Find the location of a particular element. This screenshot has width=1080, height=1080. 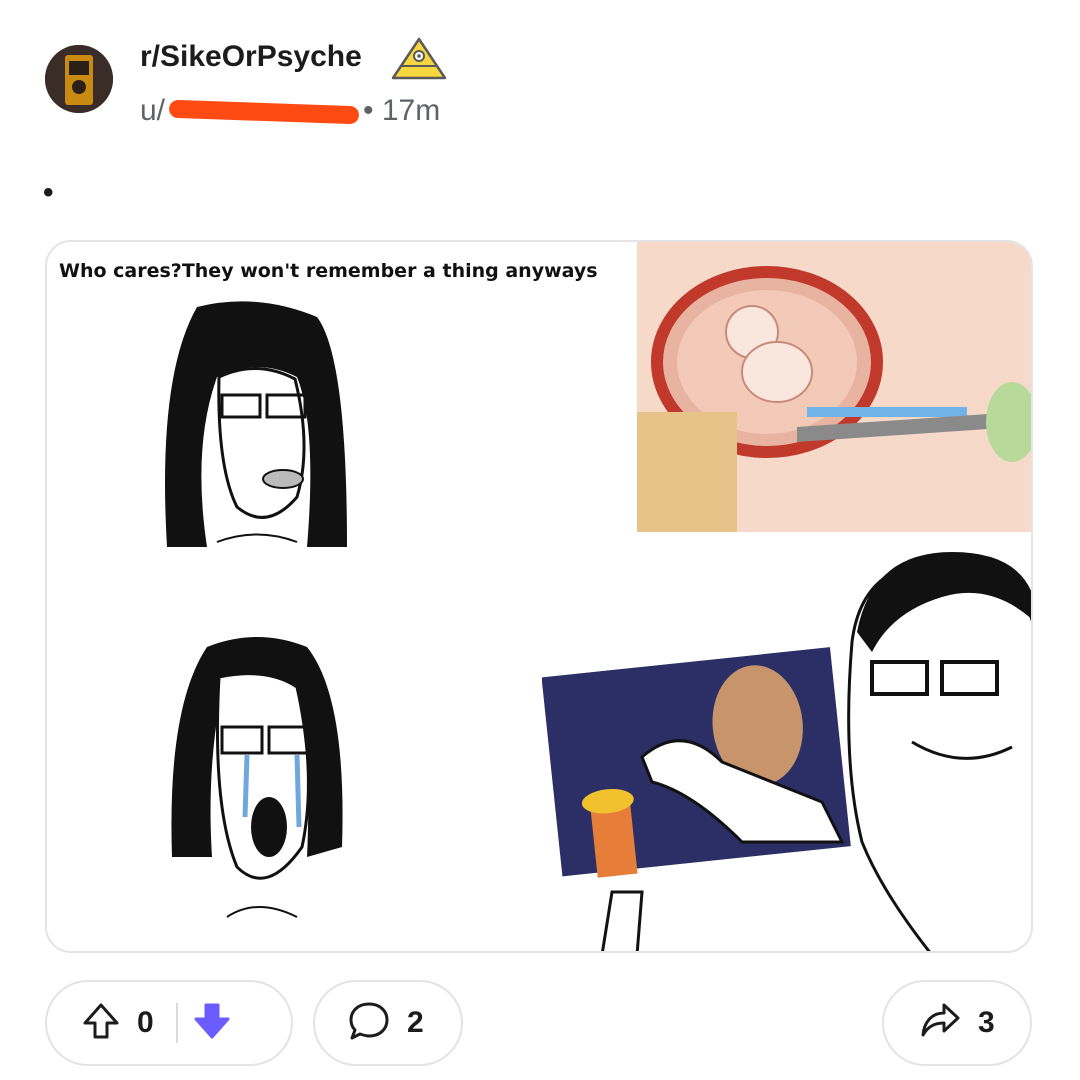

redacted-username is located at coordinates (264, 112).